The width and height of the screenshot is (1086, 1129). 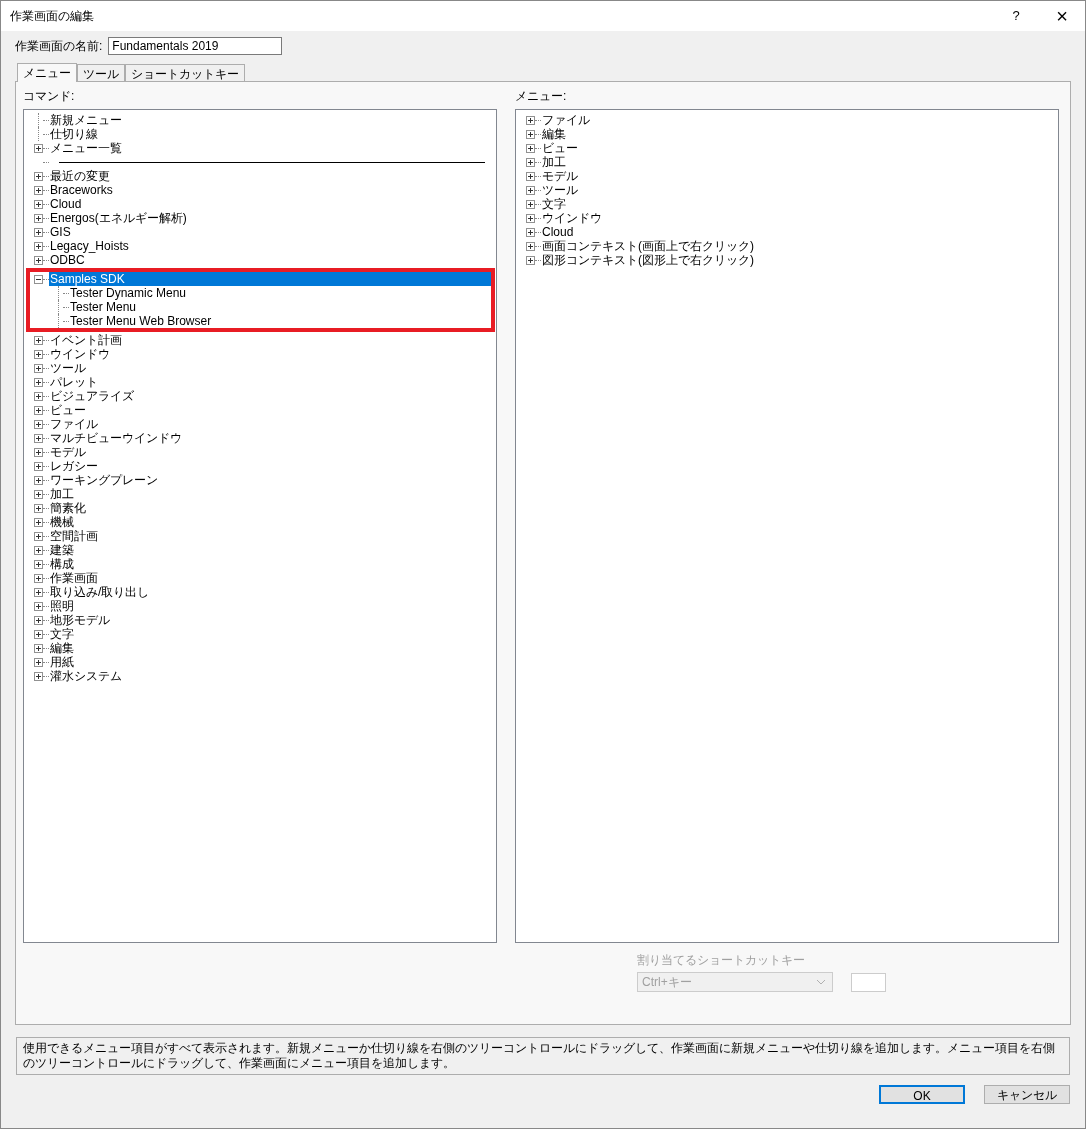 What do you see at coordinates (80, 176) in the screenshot?
I see `tree-item: 最近の変更` at bounding box center [80, 176].